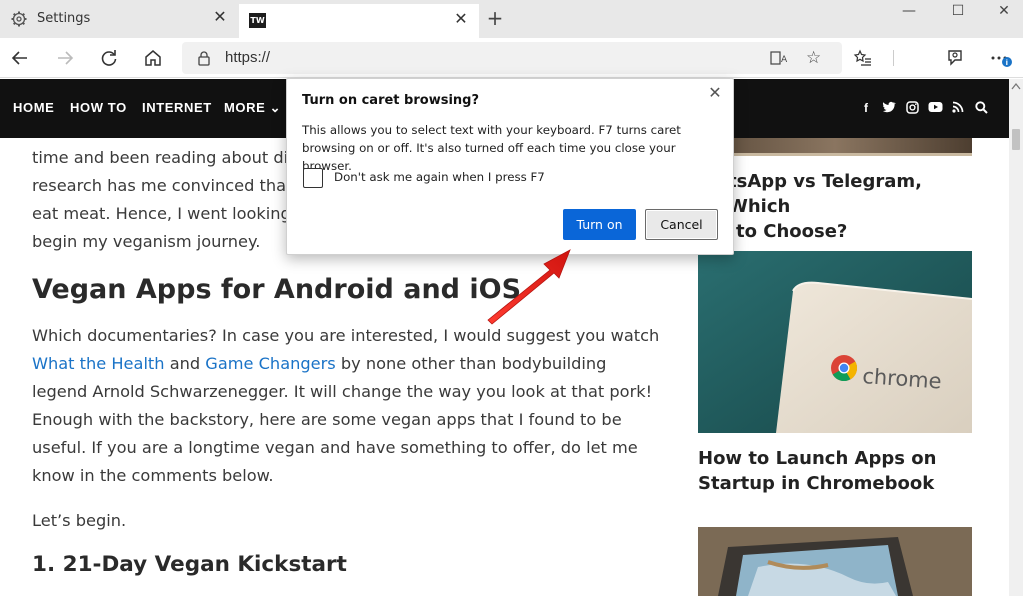 The width and height of the screenshot is (1023, 596). What do you see at coordinates (204, 58) in the screenshot?
I see `lock-icon` at bounding box center [204, 58].